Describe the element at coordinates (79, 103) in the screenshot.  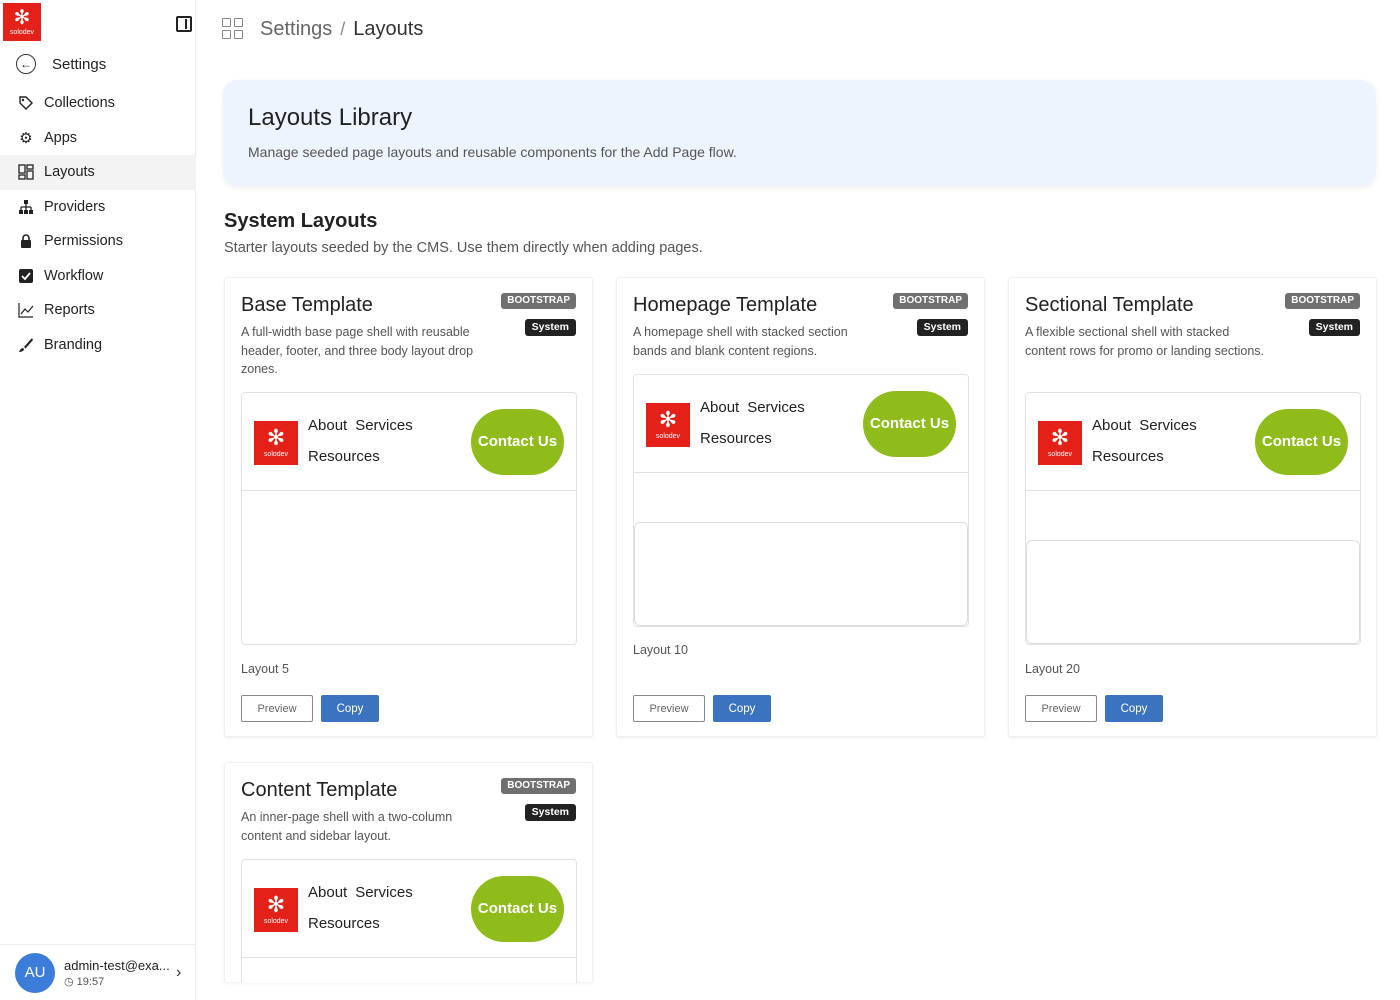
I see `sidebar-item-label: Collections` at that location.